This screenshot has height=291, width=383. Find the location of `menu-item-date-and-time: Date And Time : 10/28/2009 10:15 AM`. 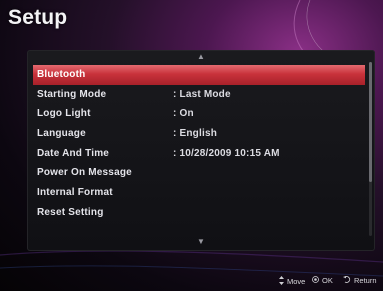

menu-item-date-and-time: Date And Time : 10/28/2009 10:15 AM is located at coordinates (199, 154).